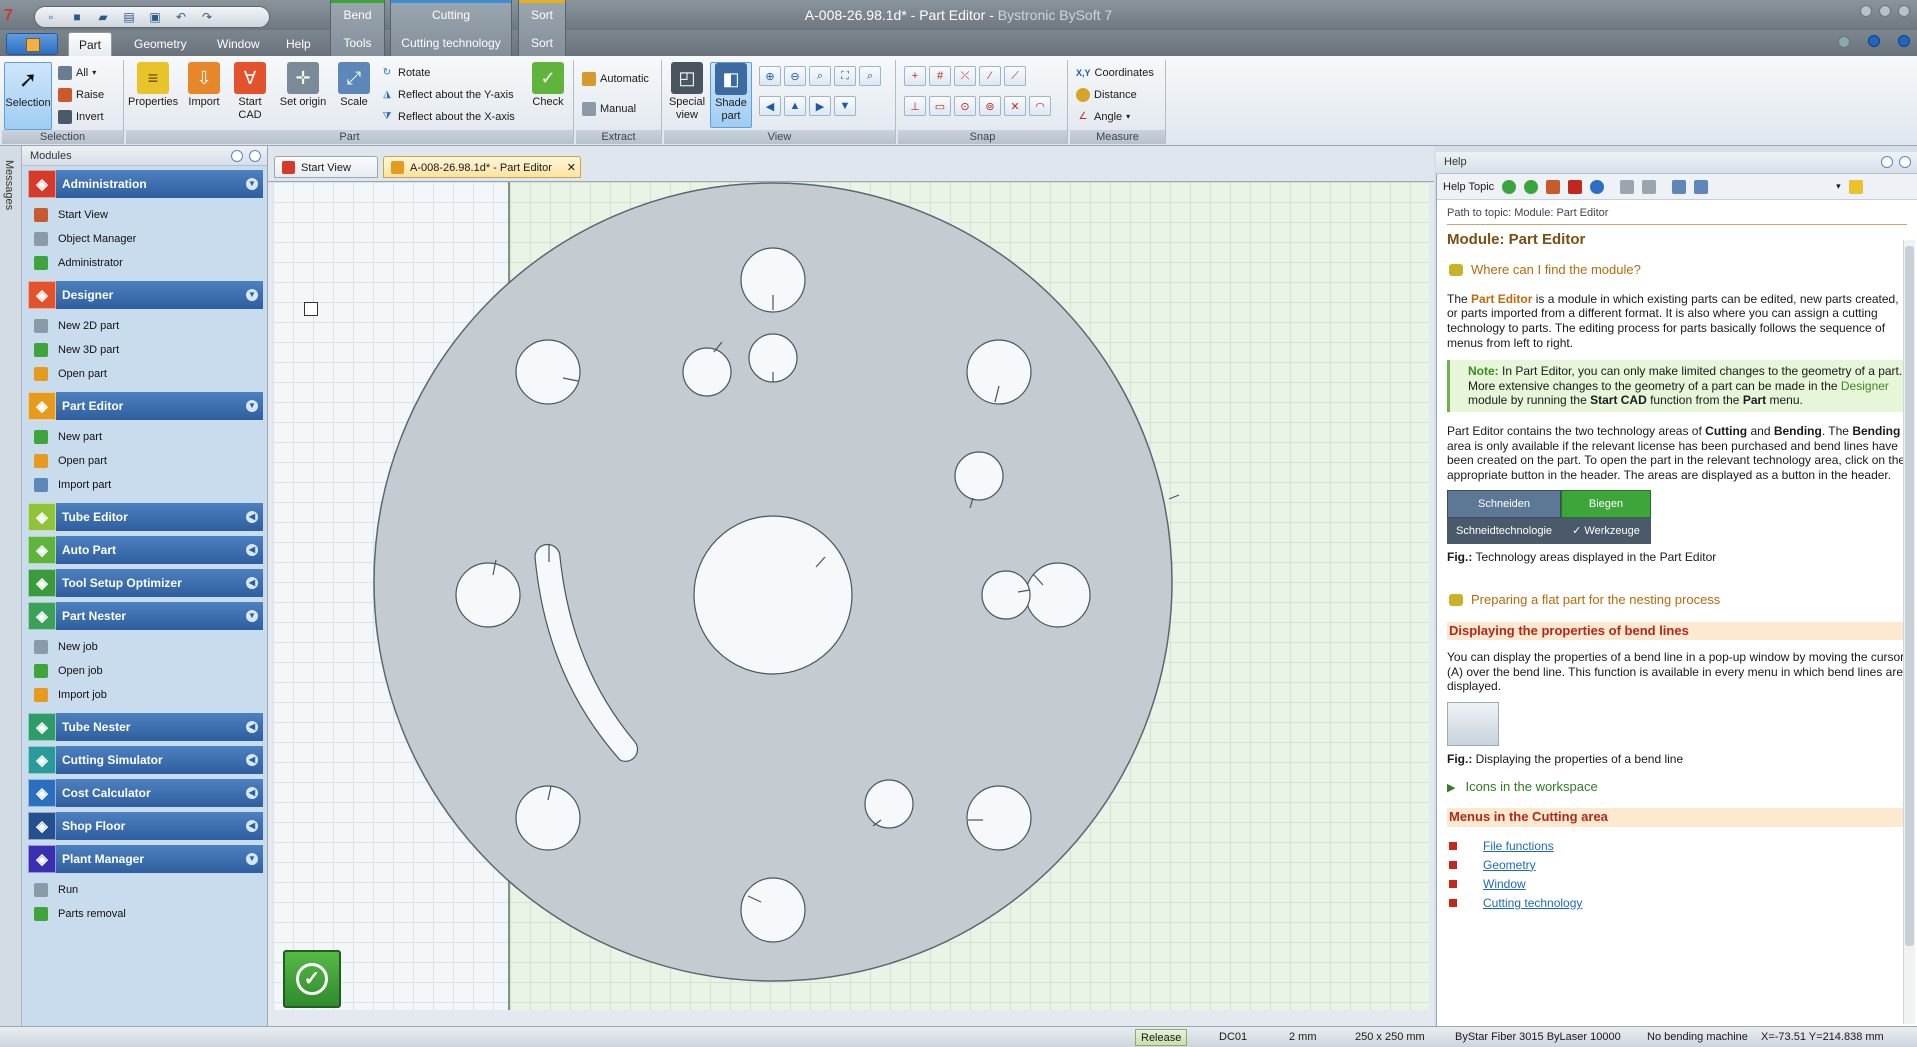 The image size is (1917, 1047). Describe the element at coordinates (145, 550) in the screenshot. I see `module-auto-part: ◈ Auto Part ◀` at that location.